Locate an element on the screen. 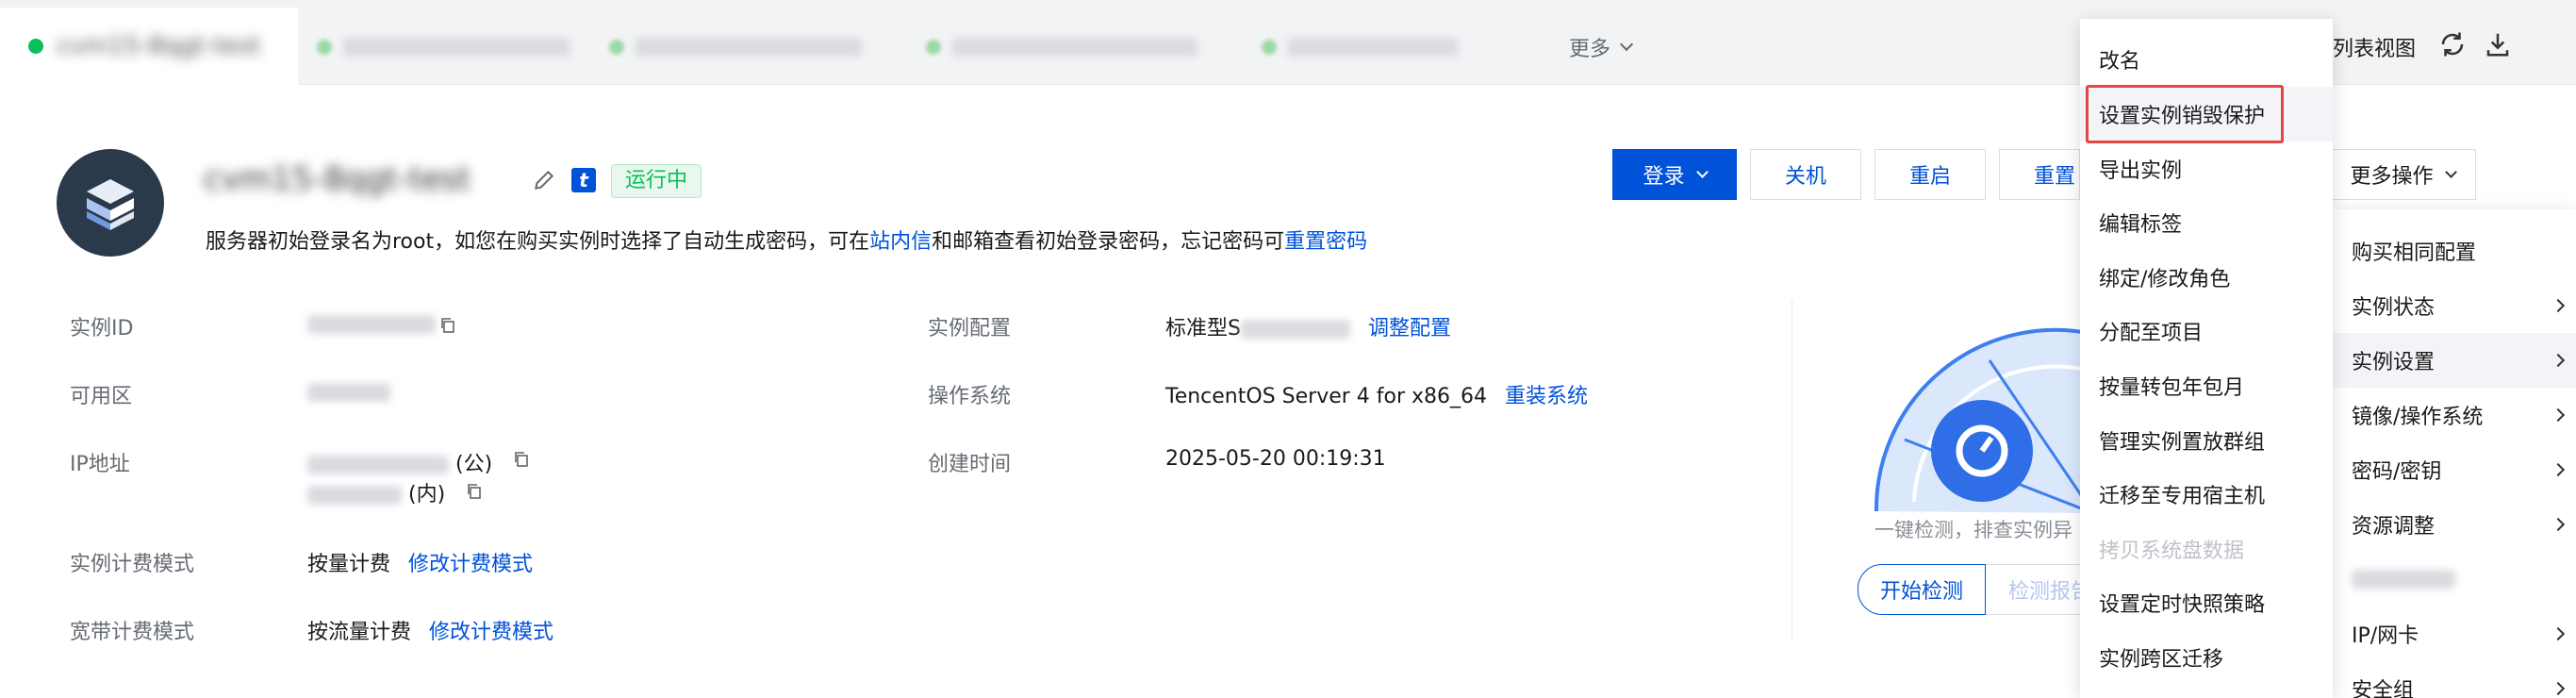 The width and height of the screenshot is (2576, 698). menu-item-password-key: 密码/密钥 is located at coordinates (2454, 470).